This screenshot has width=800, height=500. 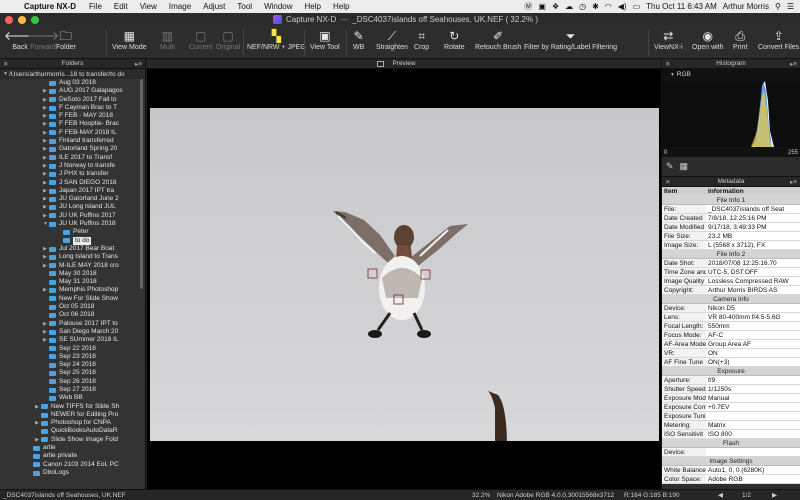 What do you see at coordinates (129, 39) in the screenshot?
I see `view-mode-button: ▦ View Mode` at bounding box center [129, 39].